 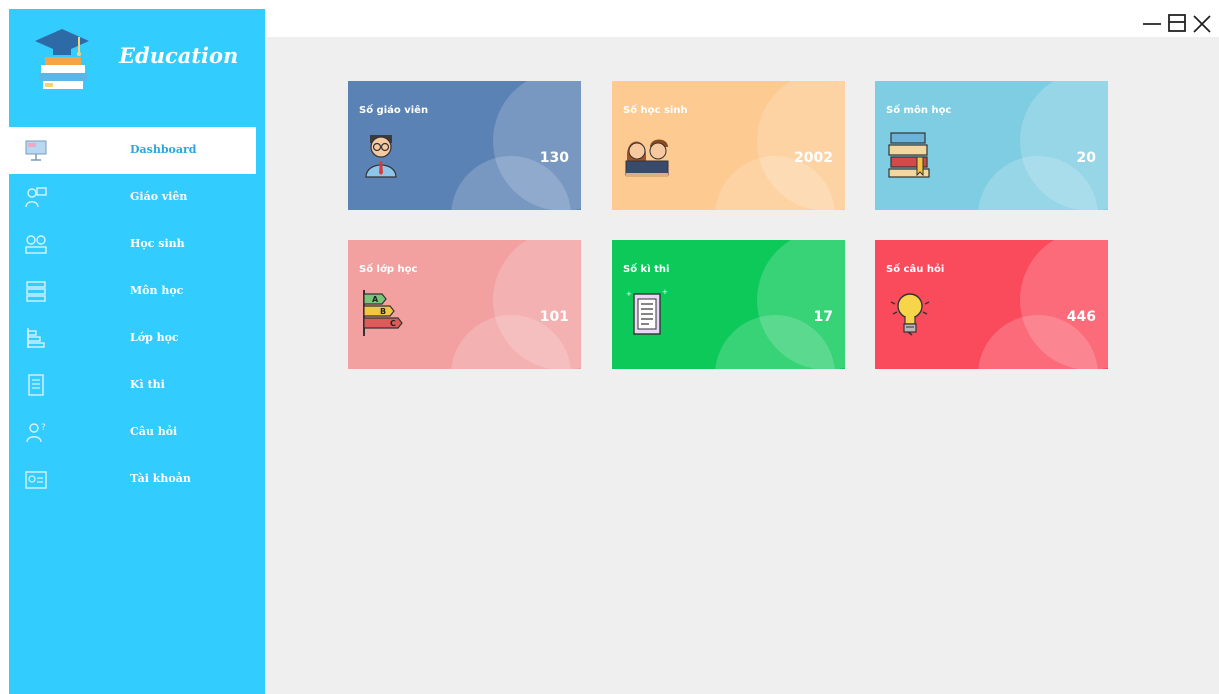 I want to click on stat-card-teachers: Số giáo viên 130, so click(x=464, y=145).